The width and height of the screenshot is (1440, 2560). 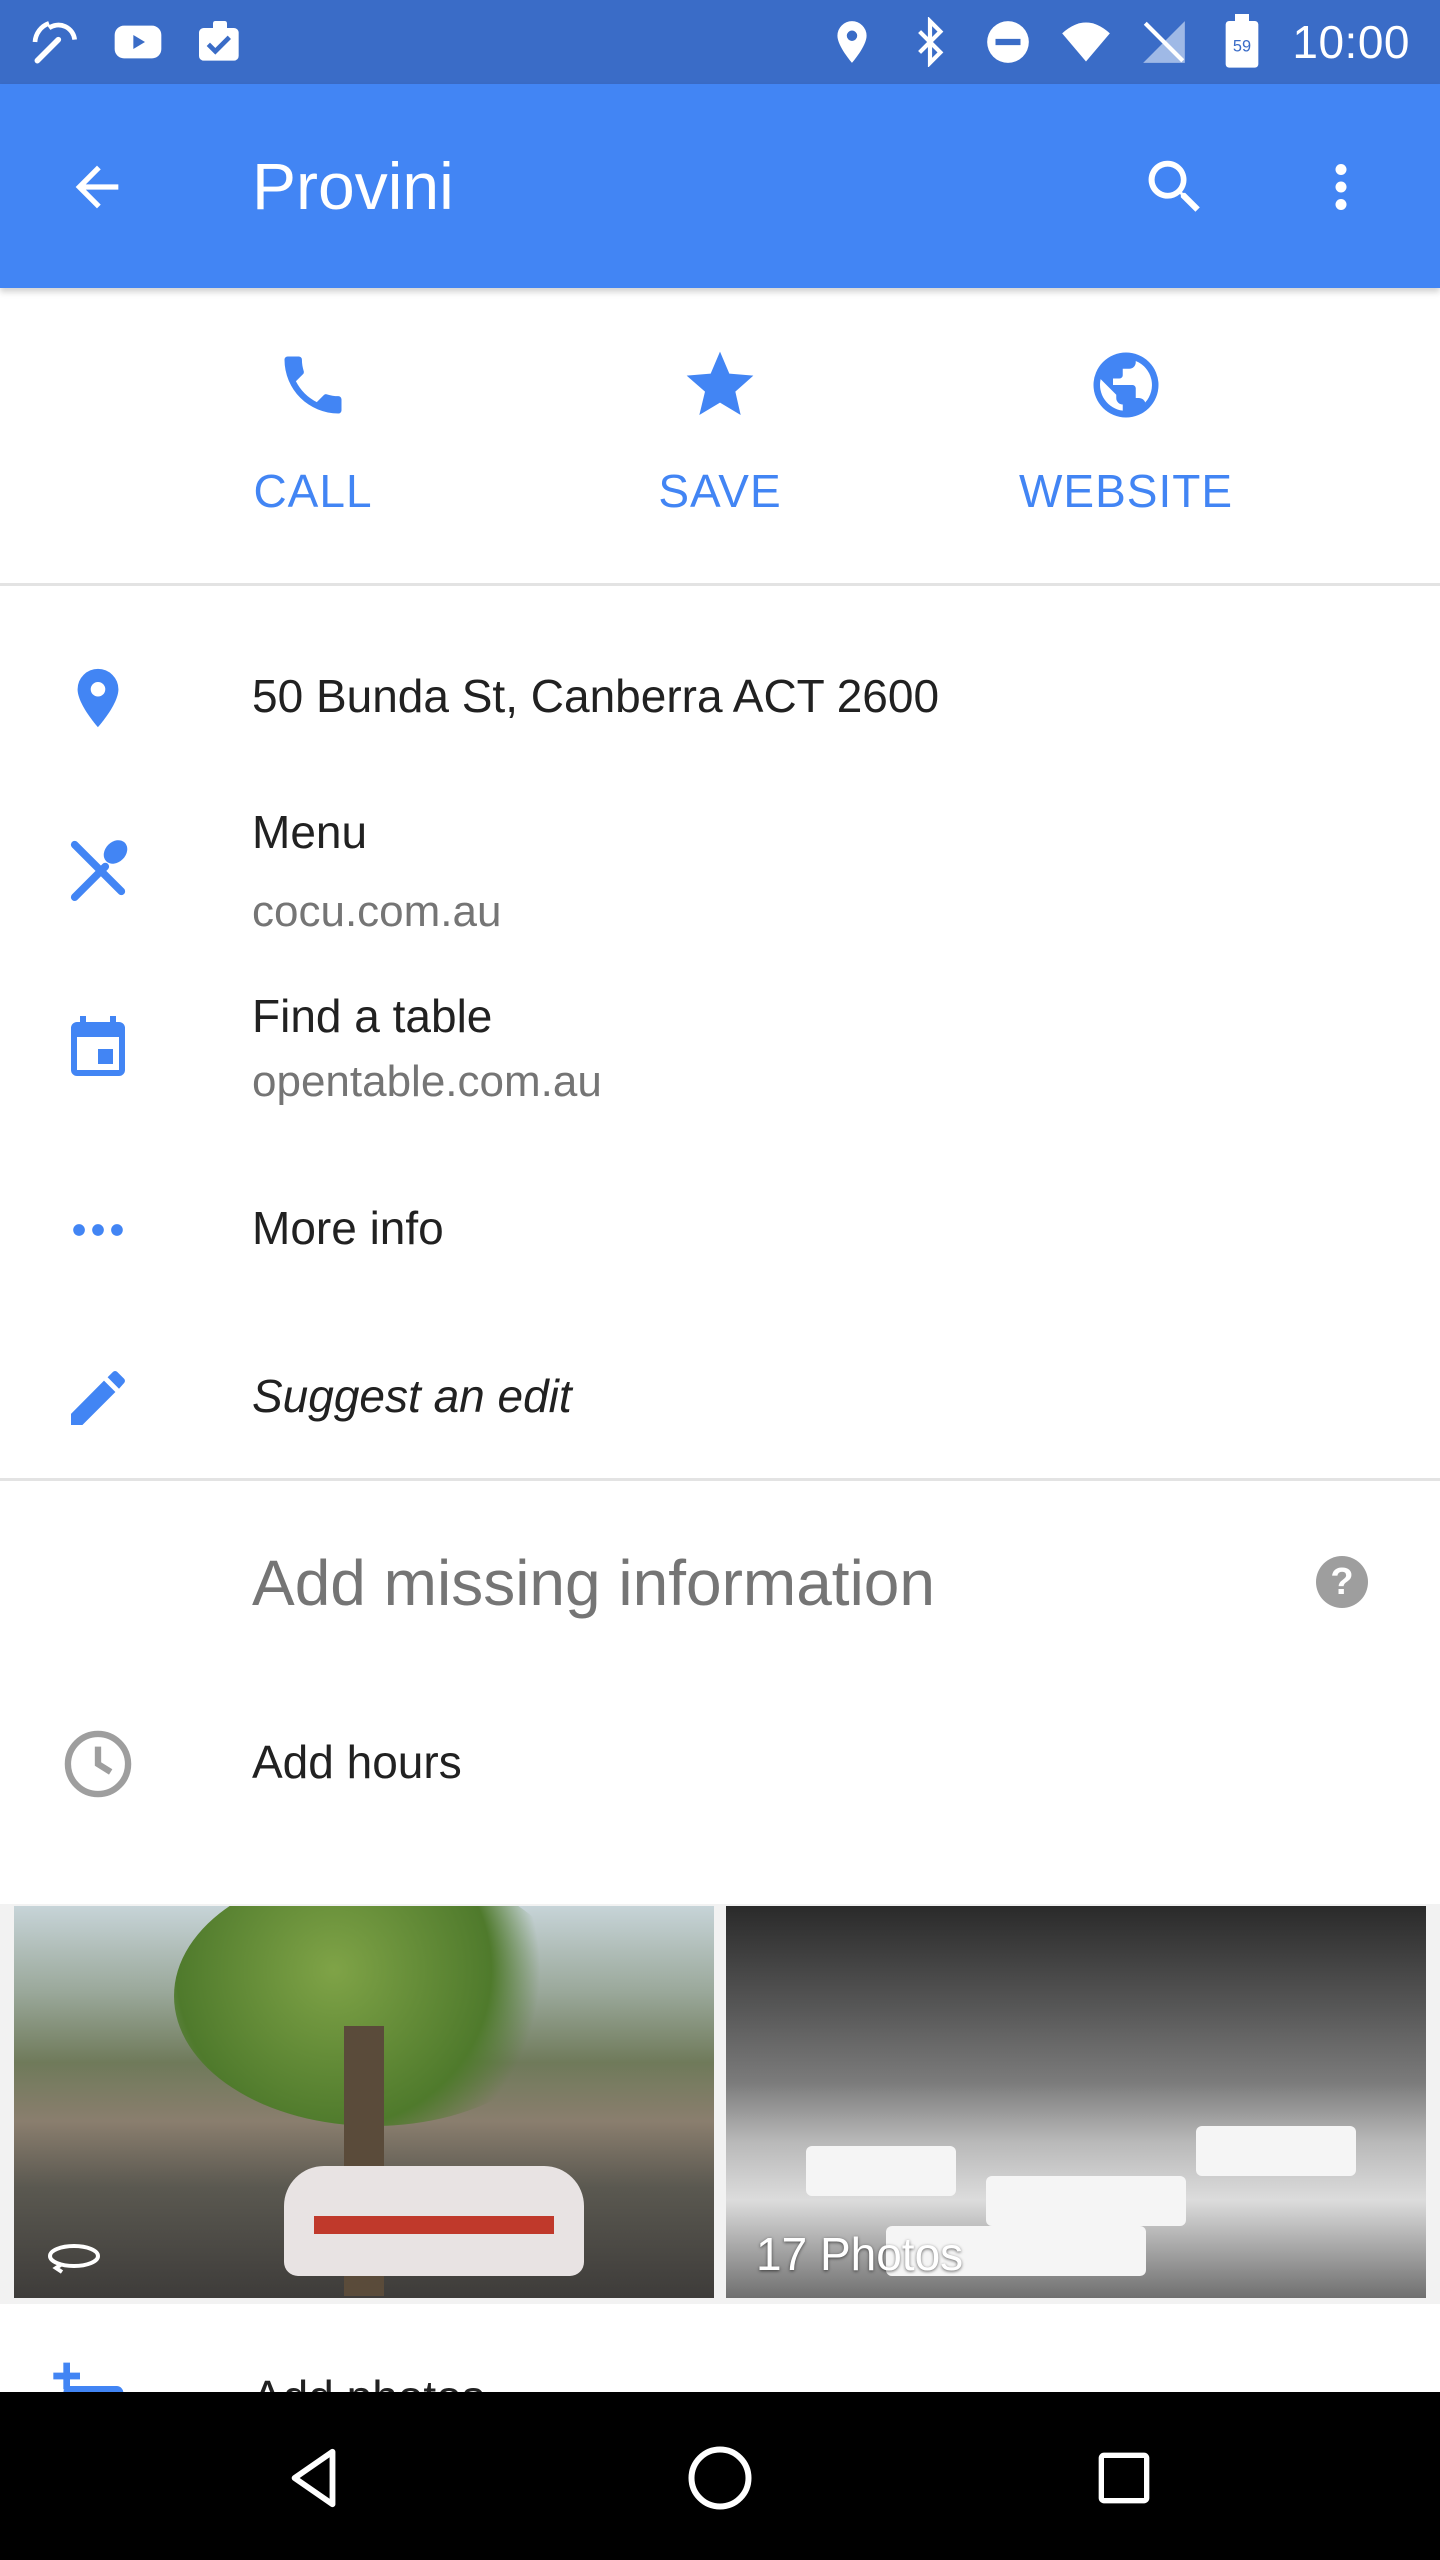 What do you see at coordinates (1126, 385) in the screenshot?
I see `globe-icon` at bounding box center [1126, 385].